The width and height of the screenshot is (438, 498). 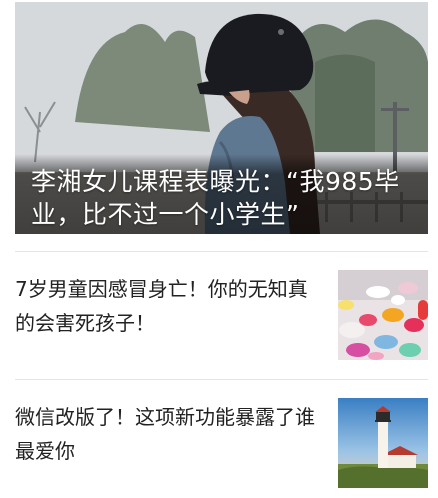 I want to click on hero-article-title: 李湘女儿课程表曝光：“我985毕业，比不过一个小学生”, so click(x=219, y=198).